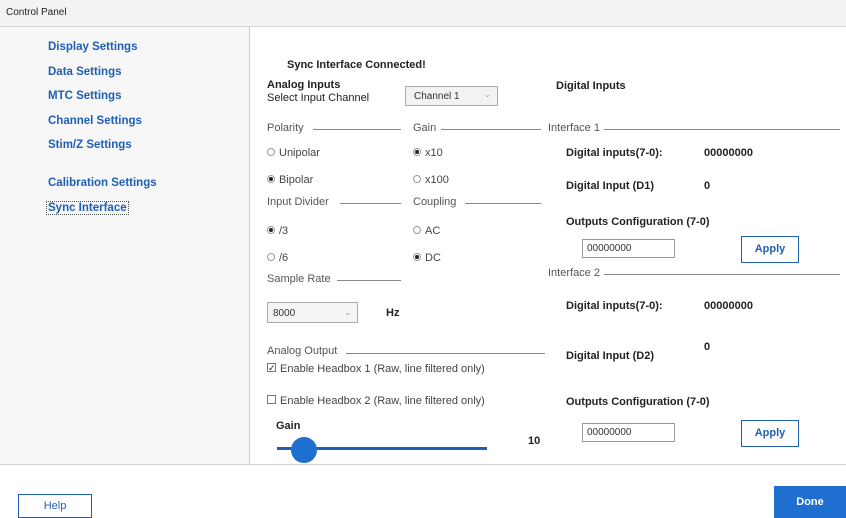 The width and height of the screenshot is (846, 518). What do you see at coordinates (722, 274) in the screenshot?
I see `interface2-group-line` at bounding box center [722, 274].